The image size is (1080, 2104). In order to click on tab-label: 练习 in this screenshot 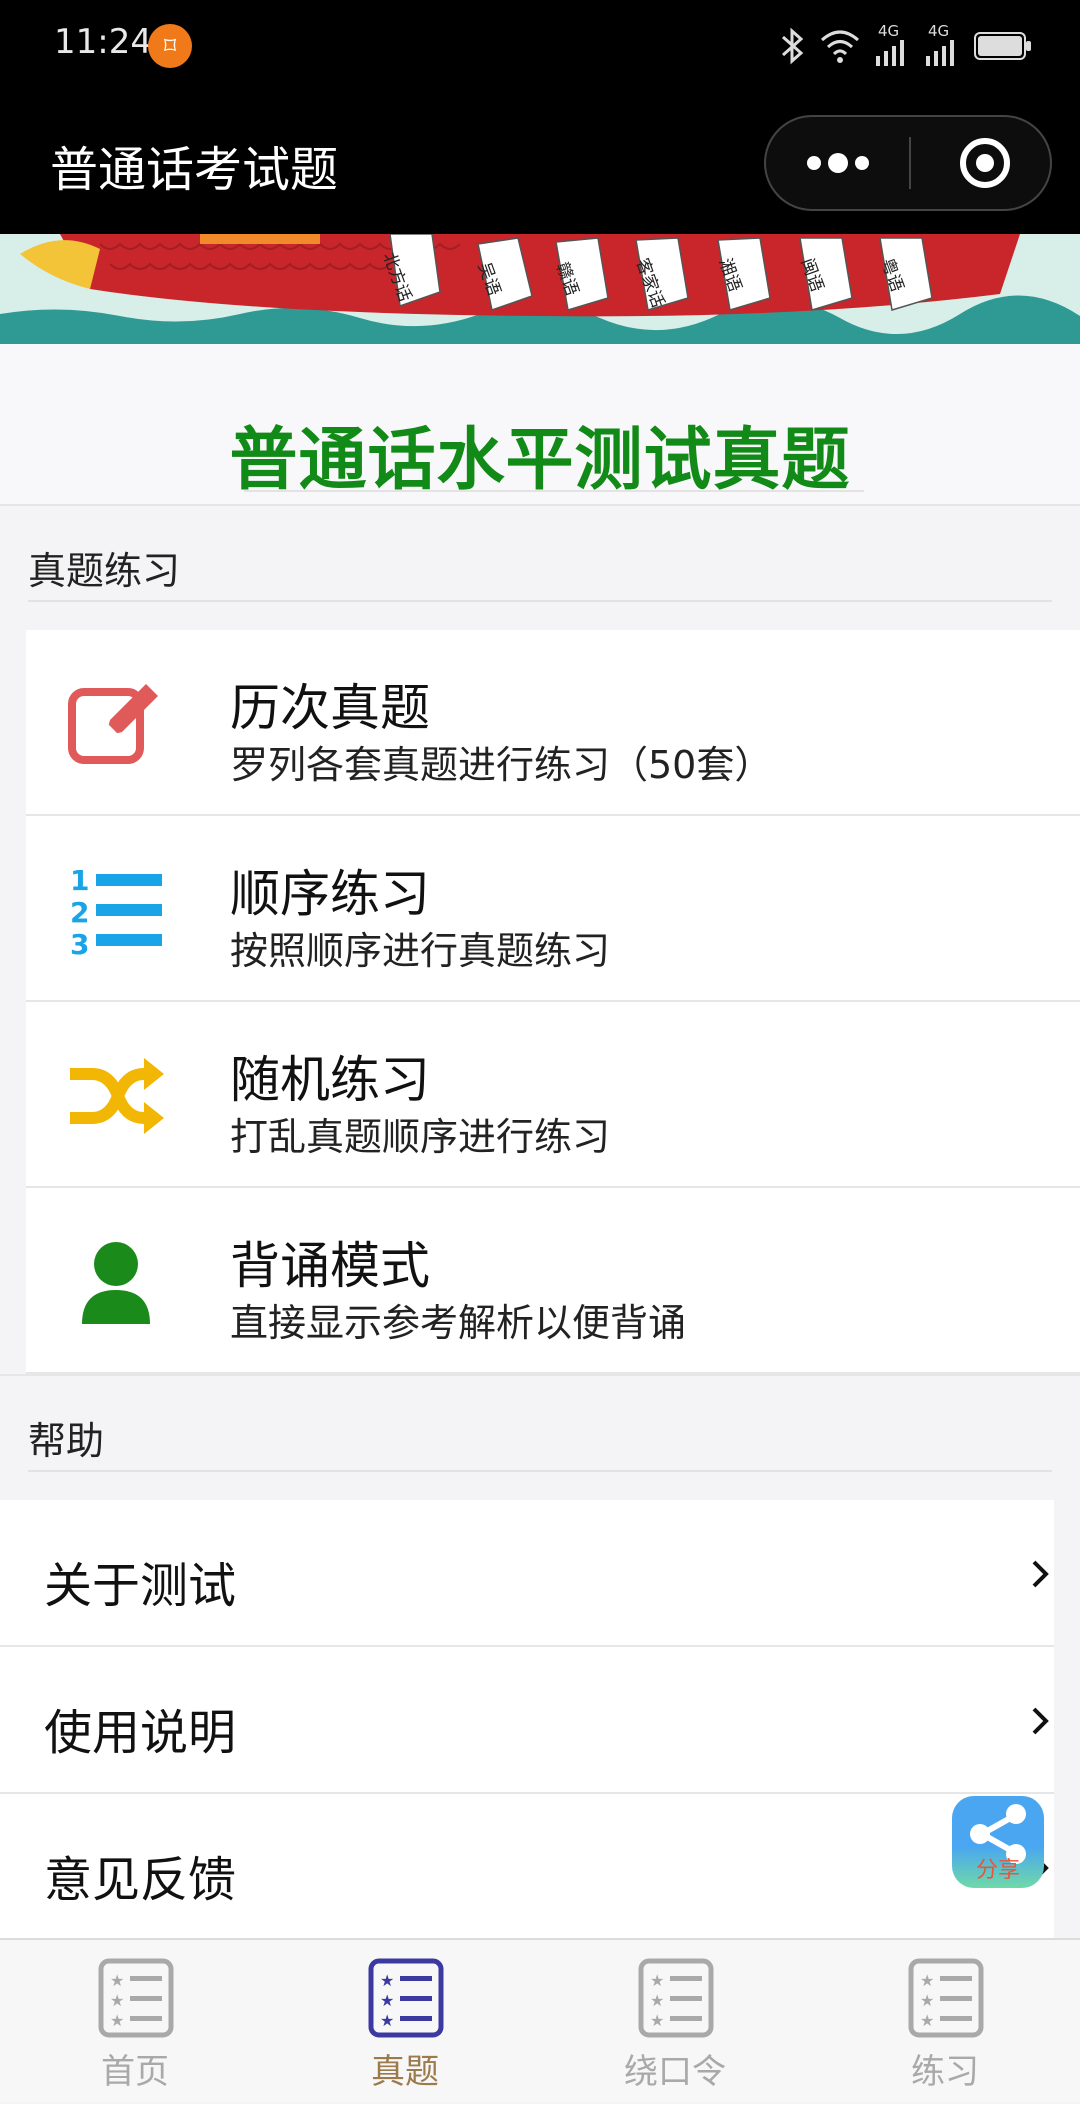, I will do `click(945, 2072)`.